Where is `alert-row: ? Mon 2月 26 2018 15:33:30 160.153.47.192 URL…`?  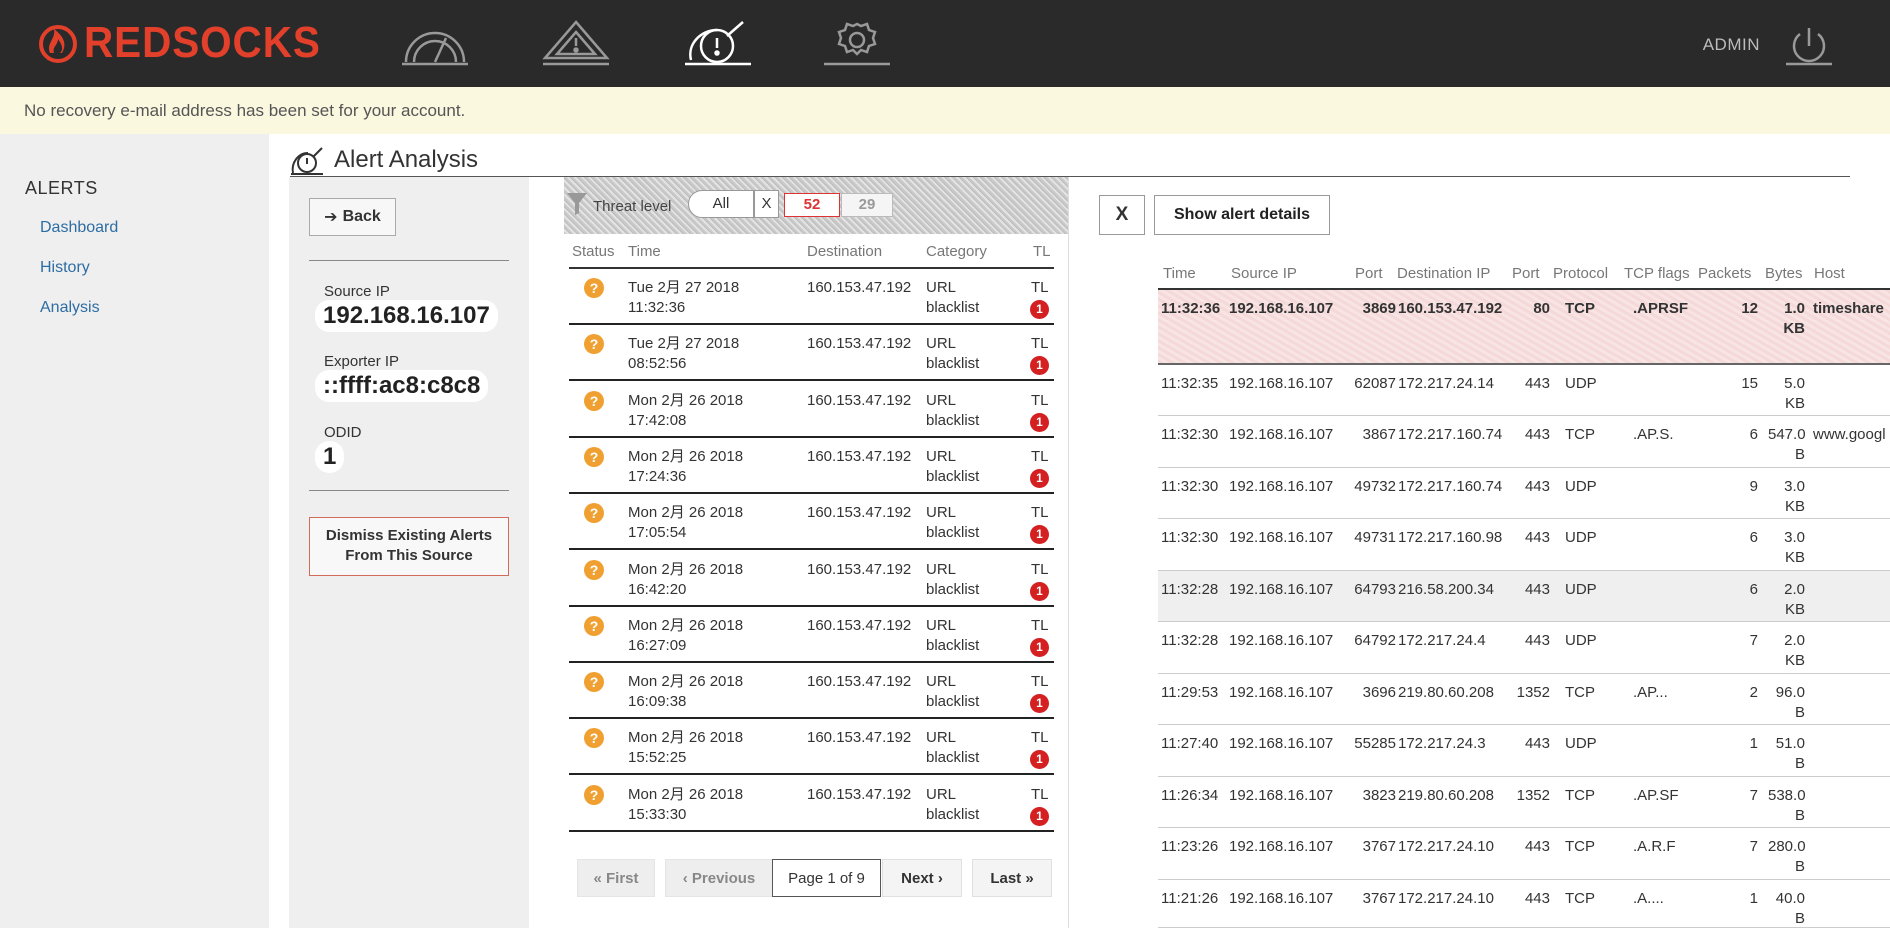
alert-row: ? Mon 2月 26 2018 15:33:30 160.153.47.192 URL… is located at coordinates (811, 804).